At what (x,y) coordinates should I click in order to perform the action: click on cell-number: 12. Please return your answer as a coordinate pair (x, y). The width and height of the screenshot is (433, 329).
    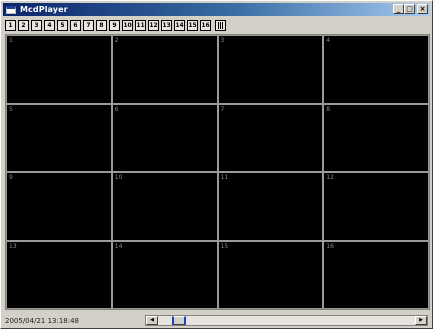
    Looking at the image, I should click on (330, 177).